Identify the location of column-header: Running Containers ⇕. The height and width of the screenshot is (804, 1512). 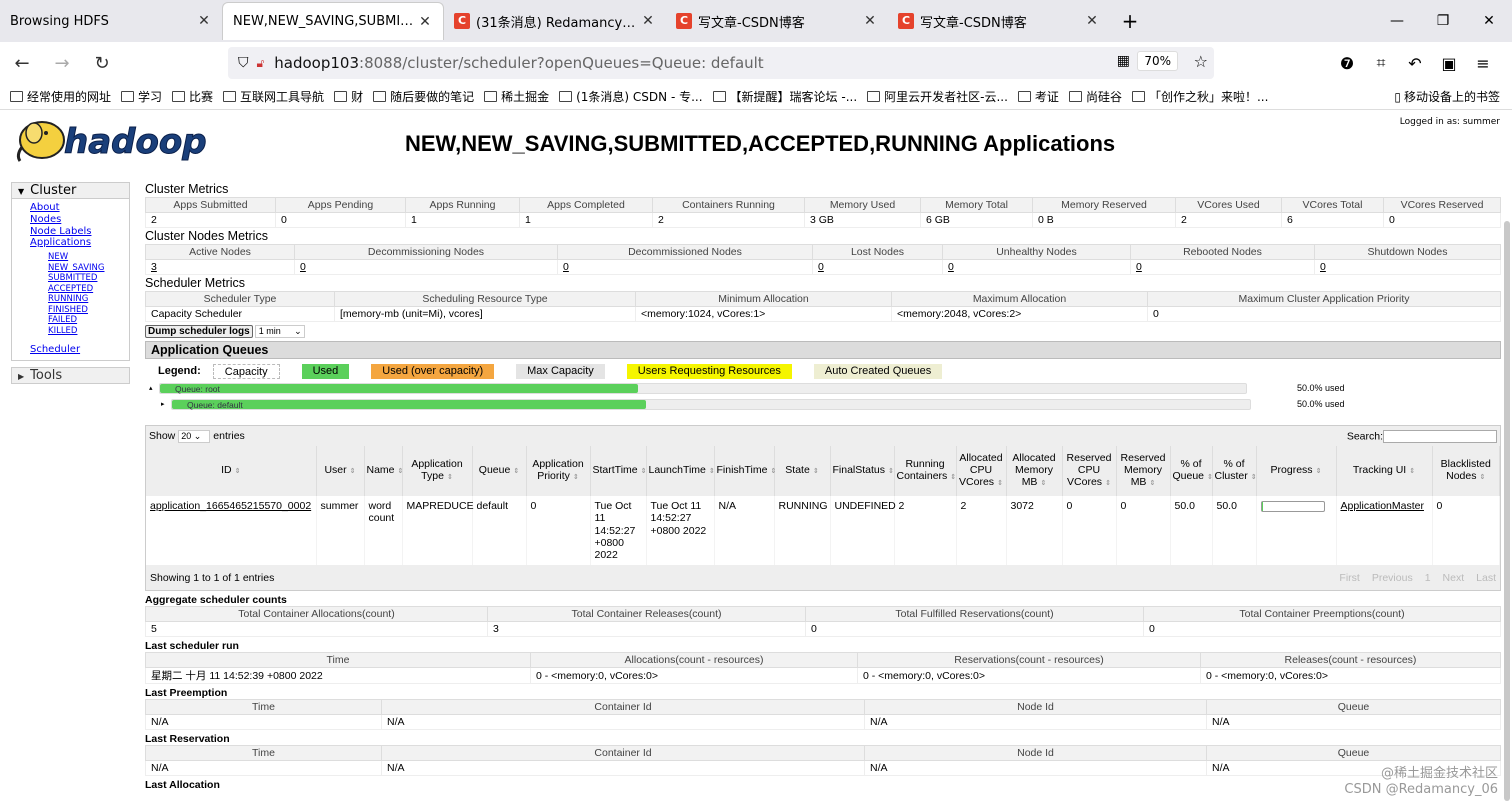
(925, 471).